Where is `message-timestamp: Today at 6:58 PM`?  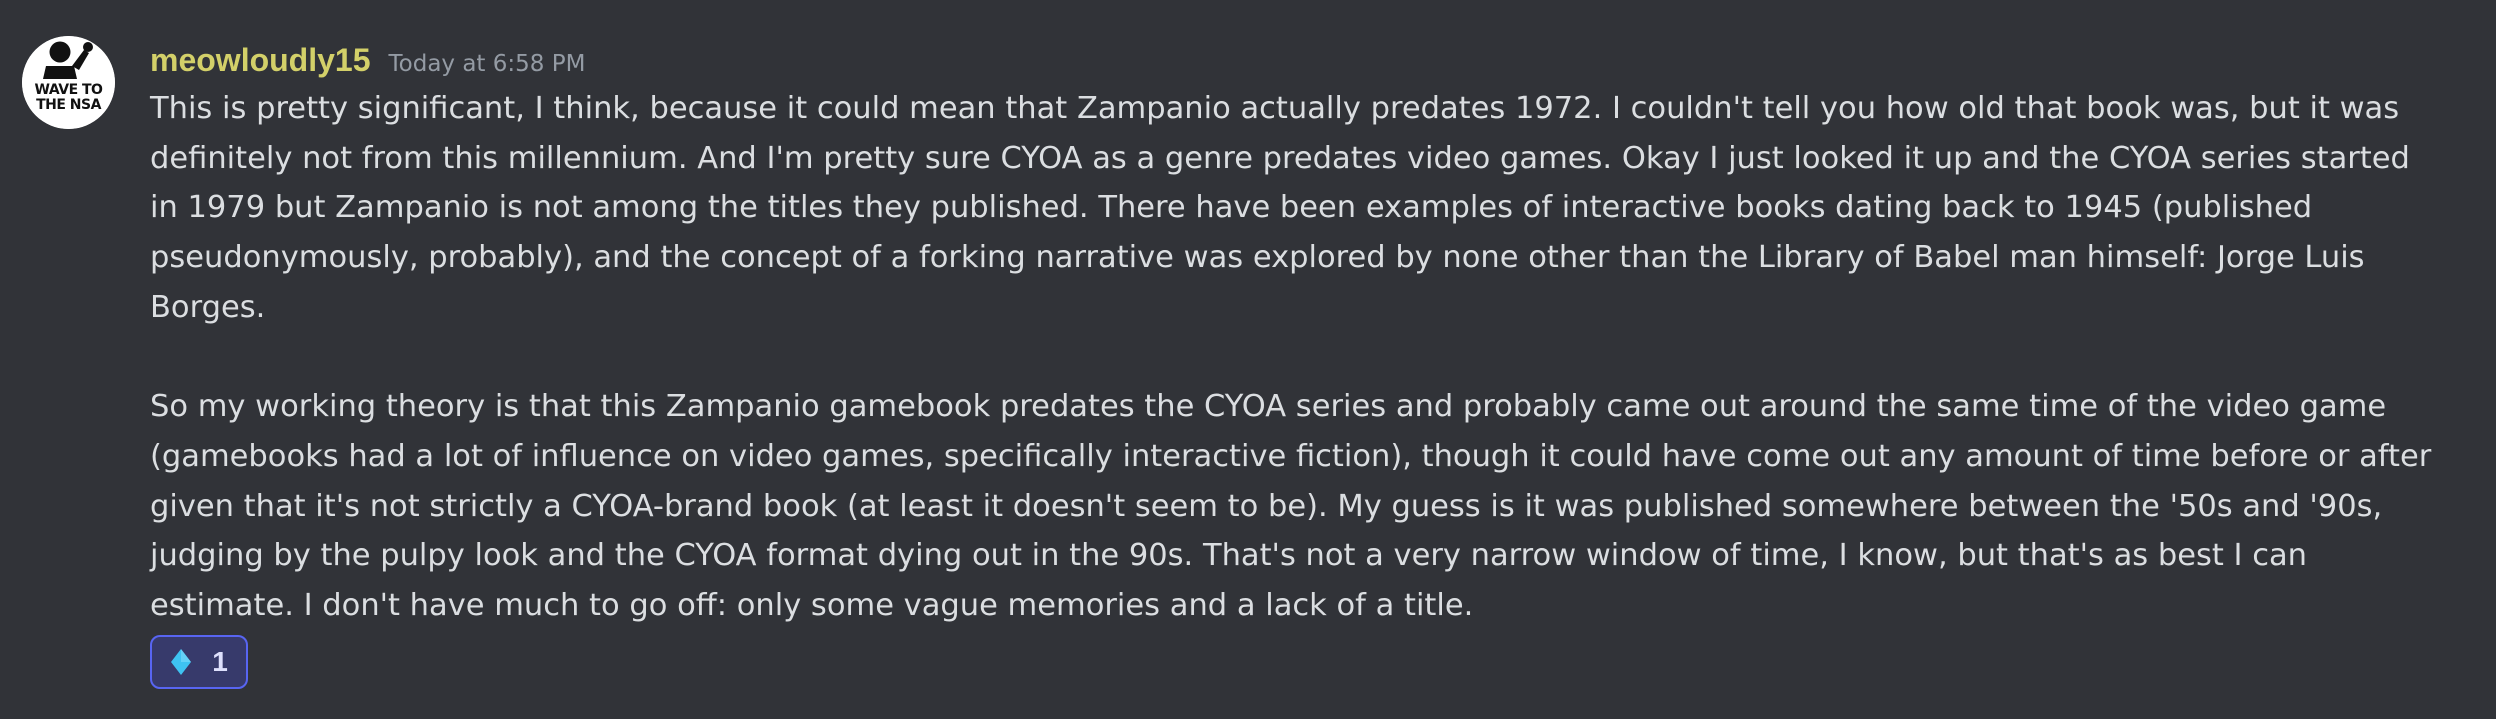 message-timestamp: Today at 6:58 PM is located at coordinates (487, 64).